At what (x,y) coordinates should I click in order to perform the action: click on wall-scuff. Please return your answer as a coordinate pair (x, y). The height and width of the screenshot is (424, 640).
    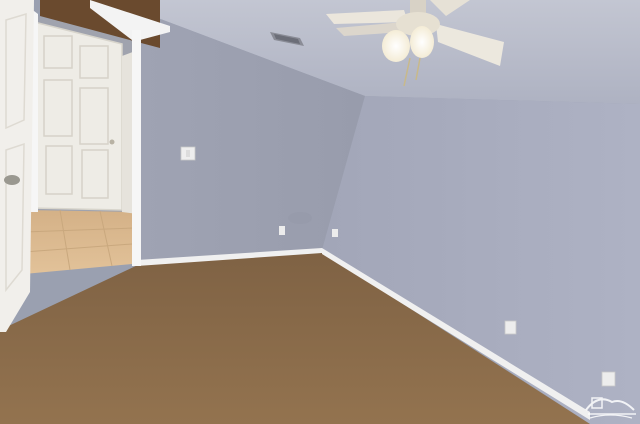
    Looking at the image, I should click on (300, 218).